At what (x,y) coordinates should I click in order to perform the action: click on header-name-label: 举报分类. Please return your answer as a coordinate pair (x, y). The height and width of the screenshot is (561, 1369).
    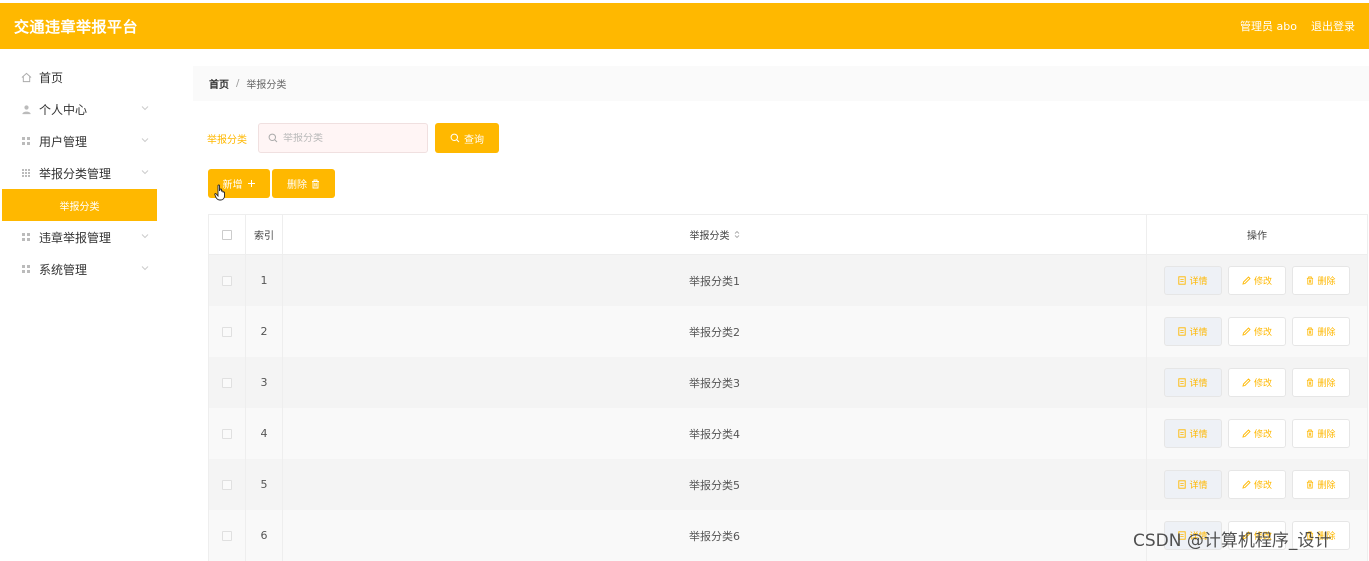
    Looking at the image, I should click on (709, 236).